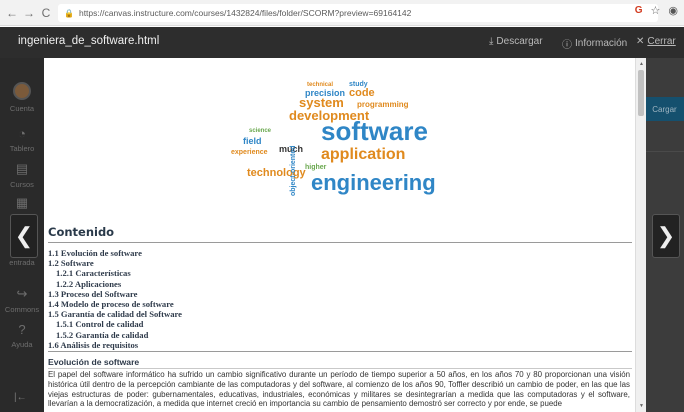  What do you see at coordinates (89, 41) in the screenshot?
I see `file-title: ingeniera_de_software.html` at bounding box center [89, 41].